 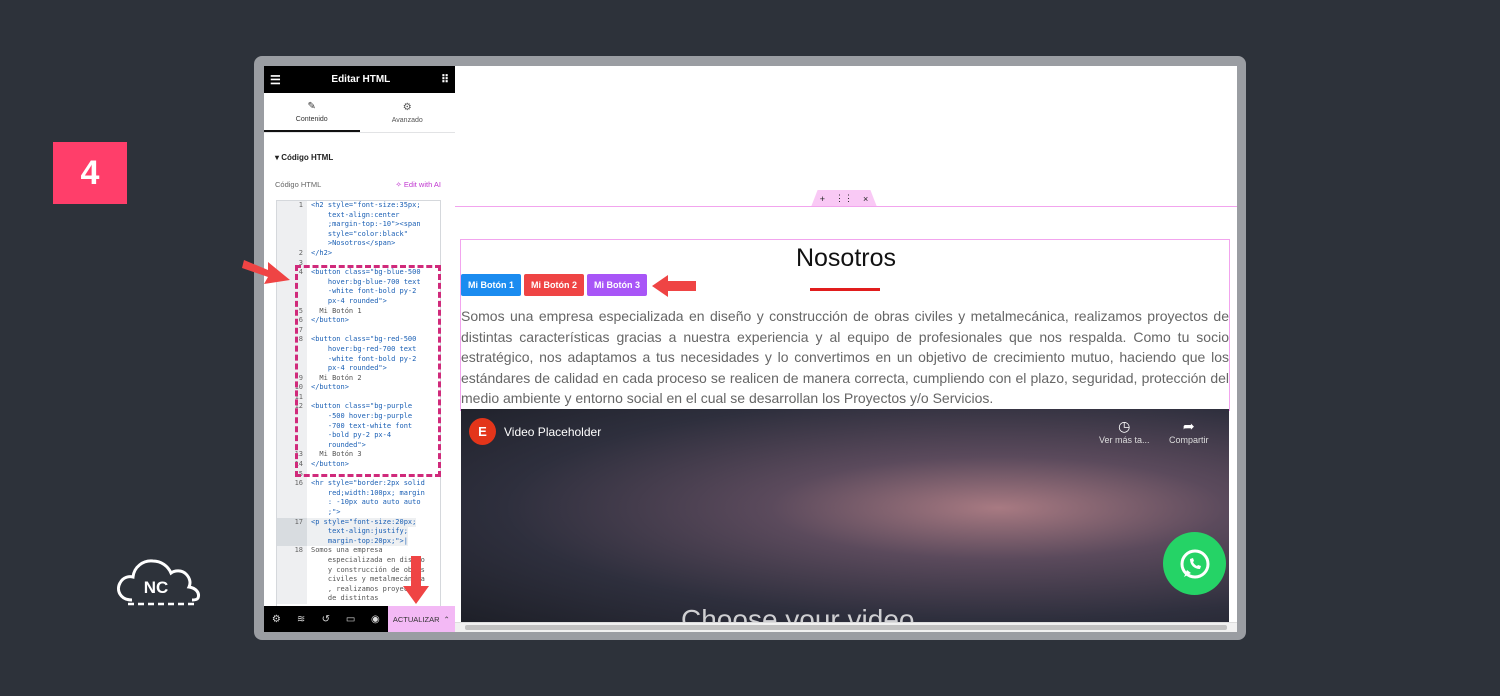 What do you see at coordinates (292, 522) in the screenshot?
I see `line-number: 17` at bounding box center [292, 522].